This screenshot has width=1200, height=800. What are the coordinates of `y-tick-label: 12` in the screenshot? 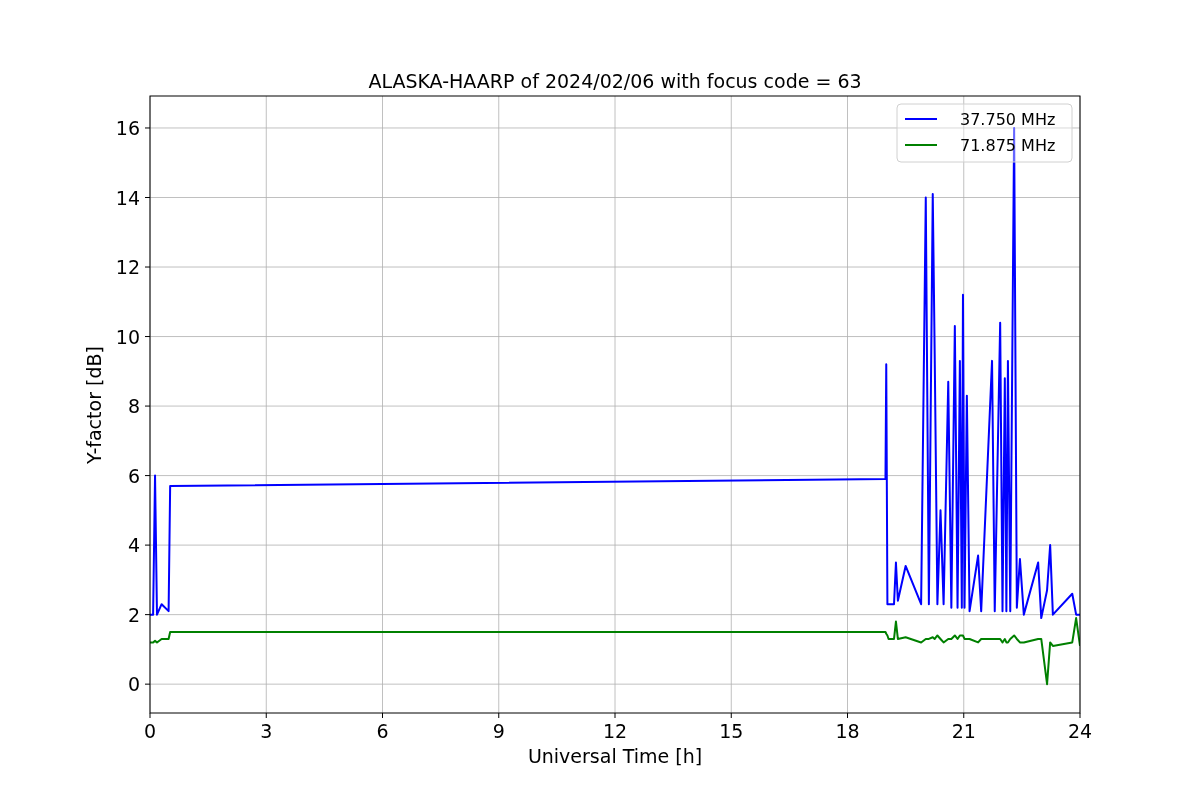 It's located at (127, 267).